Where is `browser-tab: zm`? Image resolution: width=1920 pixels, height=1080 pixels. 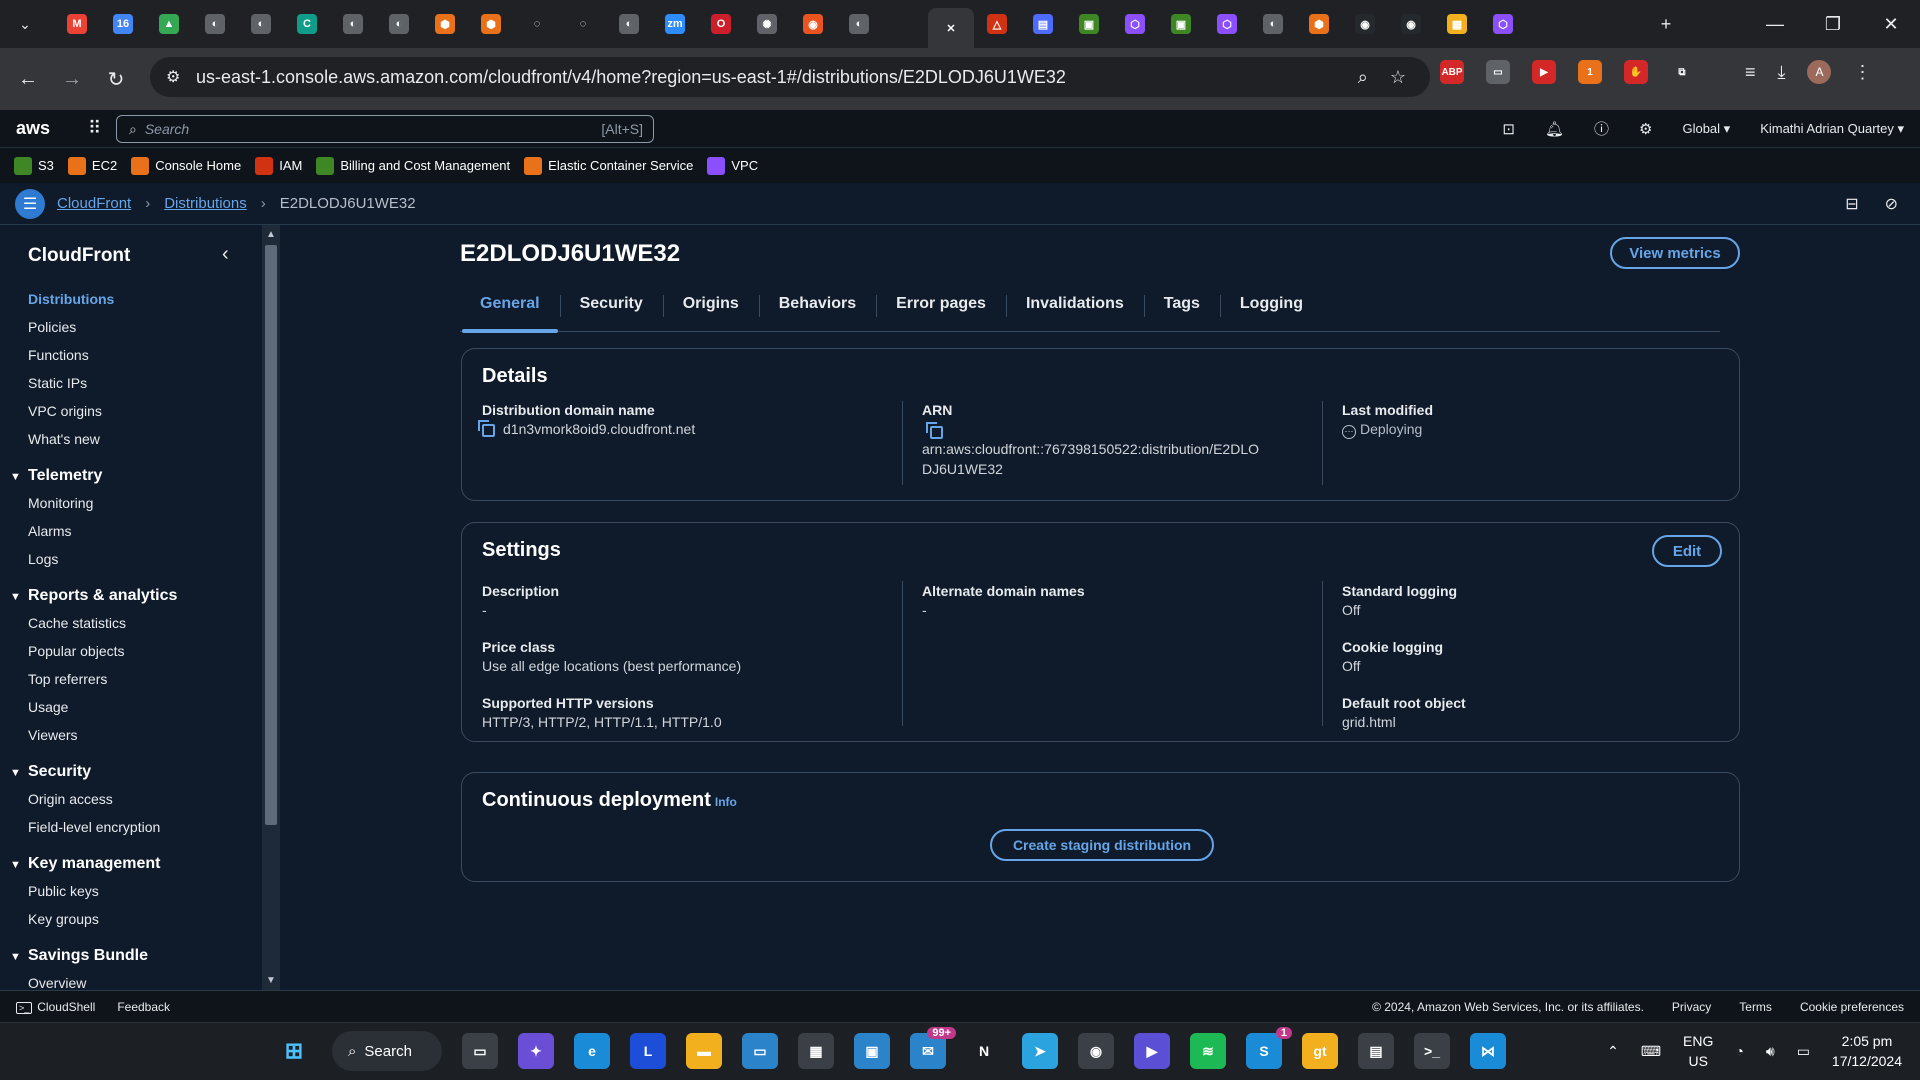 browser-tab: zm is located at coordinates (675, 24).